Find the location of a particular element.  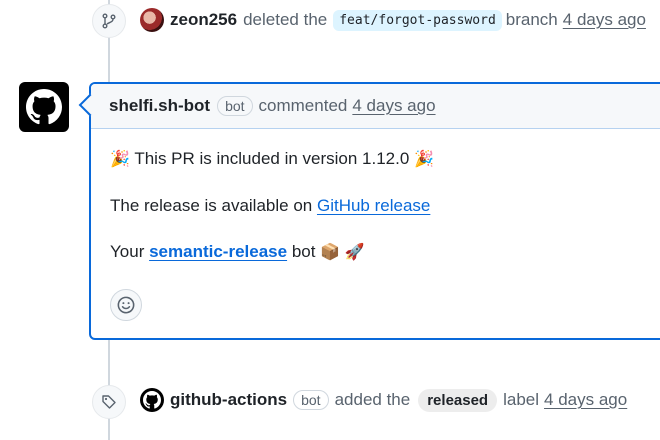

add-reaction-button is located at coordinates (126, 305).